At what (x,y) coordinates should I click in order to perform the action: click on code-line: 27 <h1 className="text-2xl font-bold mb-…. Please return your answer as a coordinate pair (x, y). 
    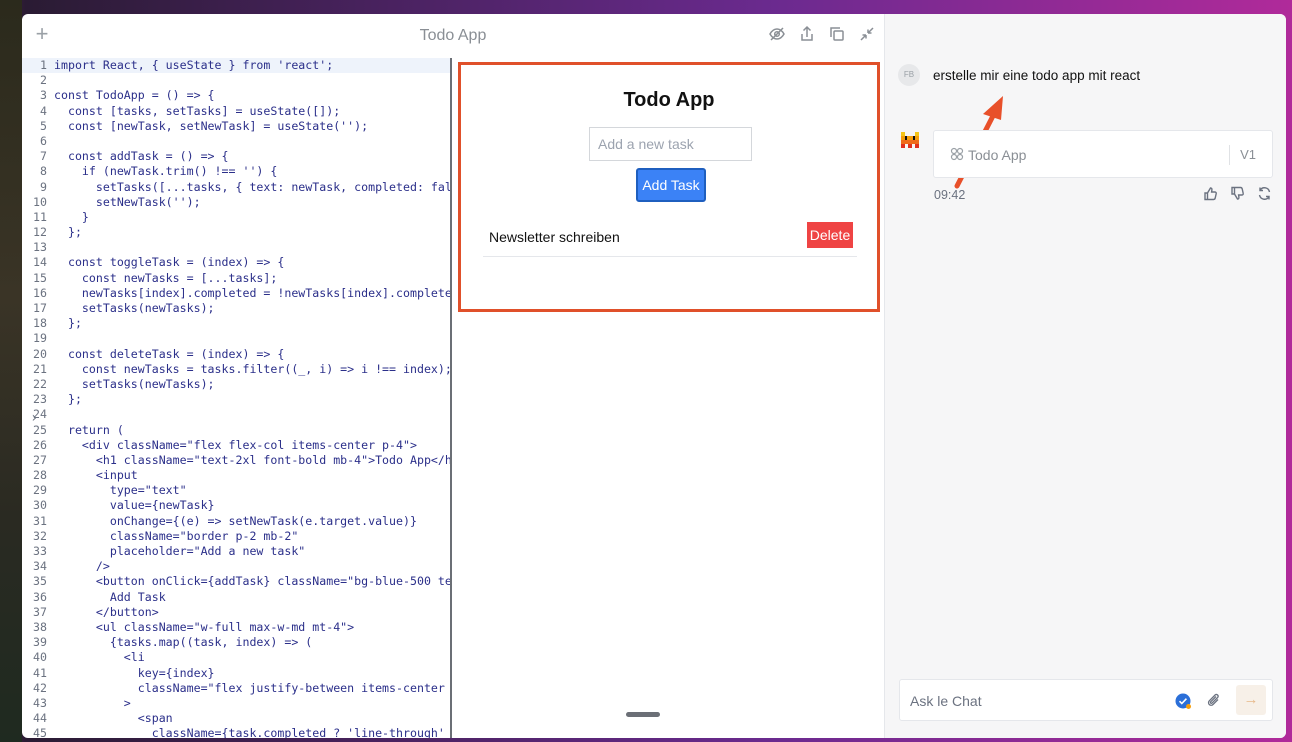
    Looking at the image, I should click on (236, 460).